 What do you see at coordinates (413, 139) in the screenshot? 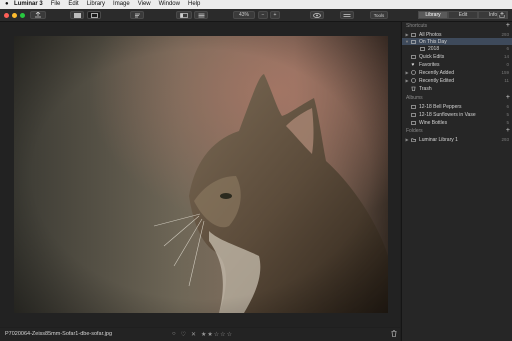
I see `folder-icon` at bounding box center [413, 139].